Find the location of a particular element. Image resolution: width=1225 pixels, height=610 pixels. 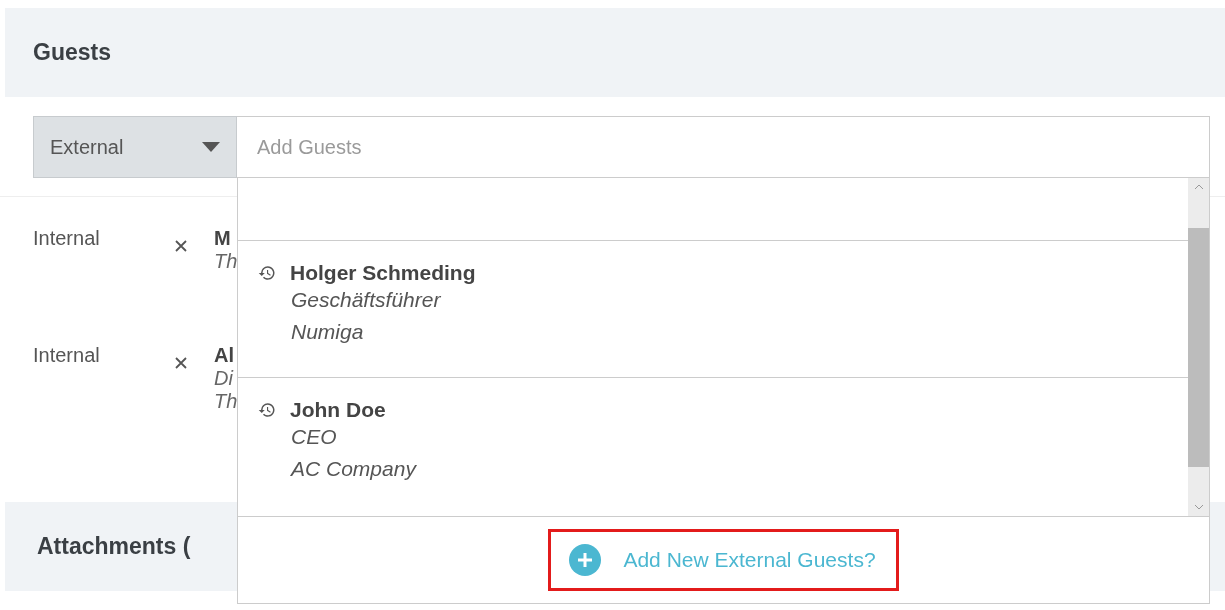

guest-name: M is located at coordinates (223, 238).